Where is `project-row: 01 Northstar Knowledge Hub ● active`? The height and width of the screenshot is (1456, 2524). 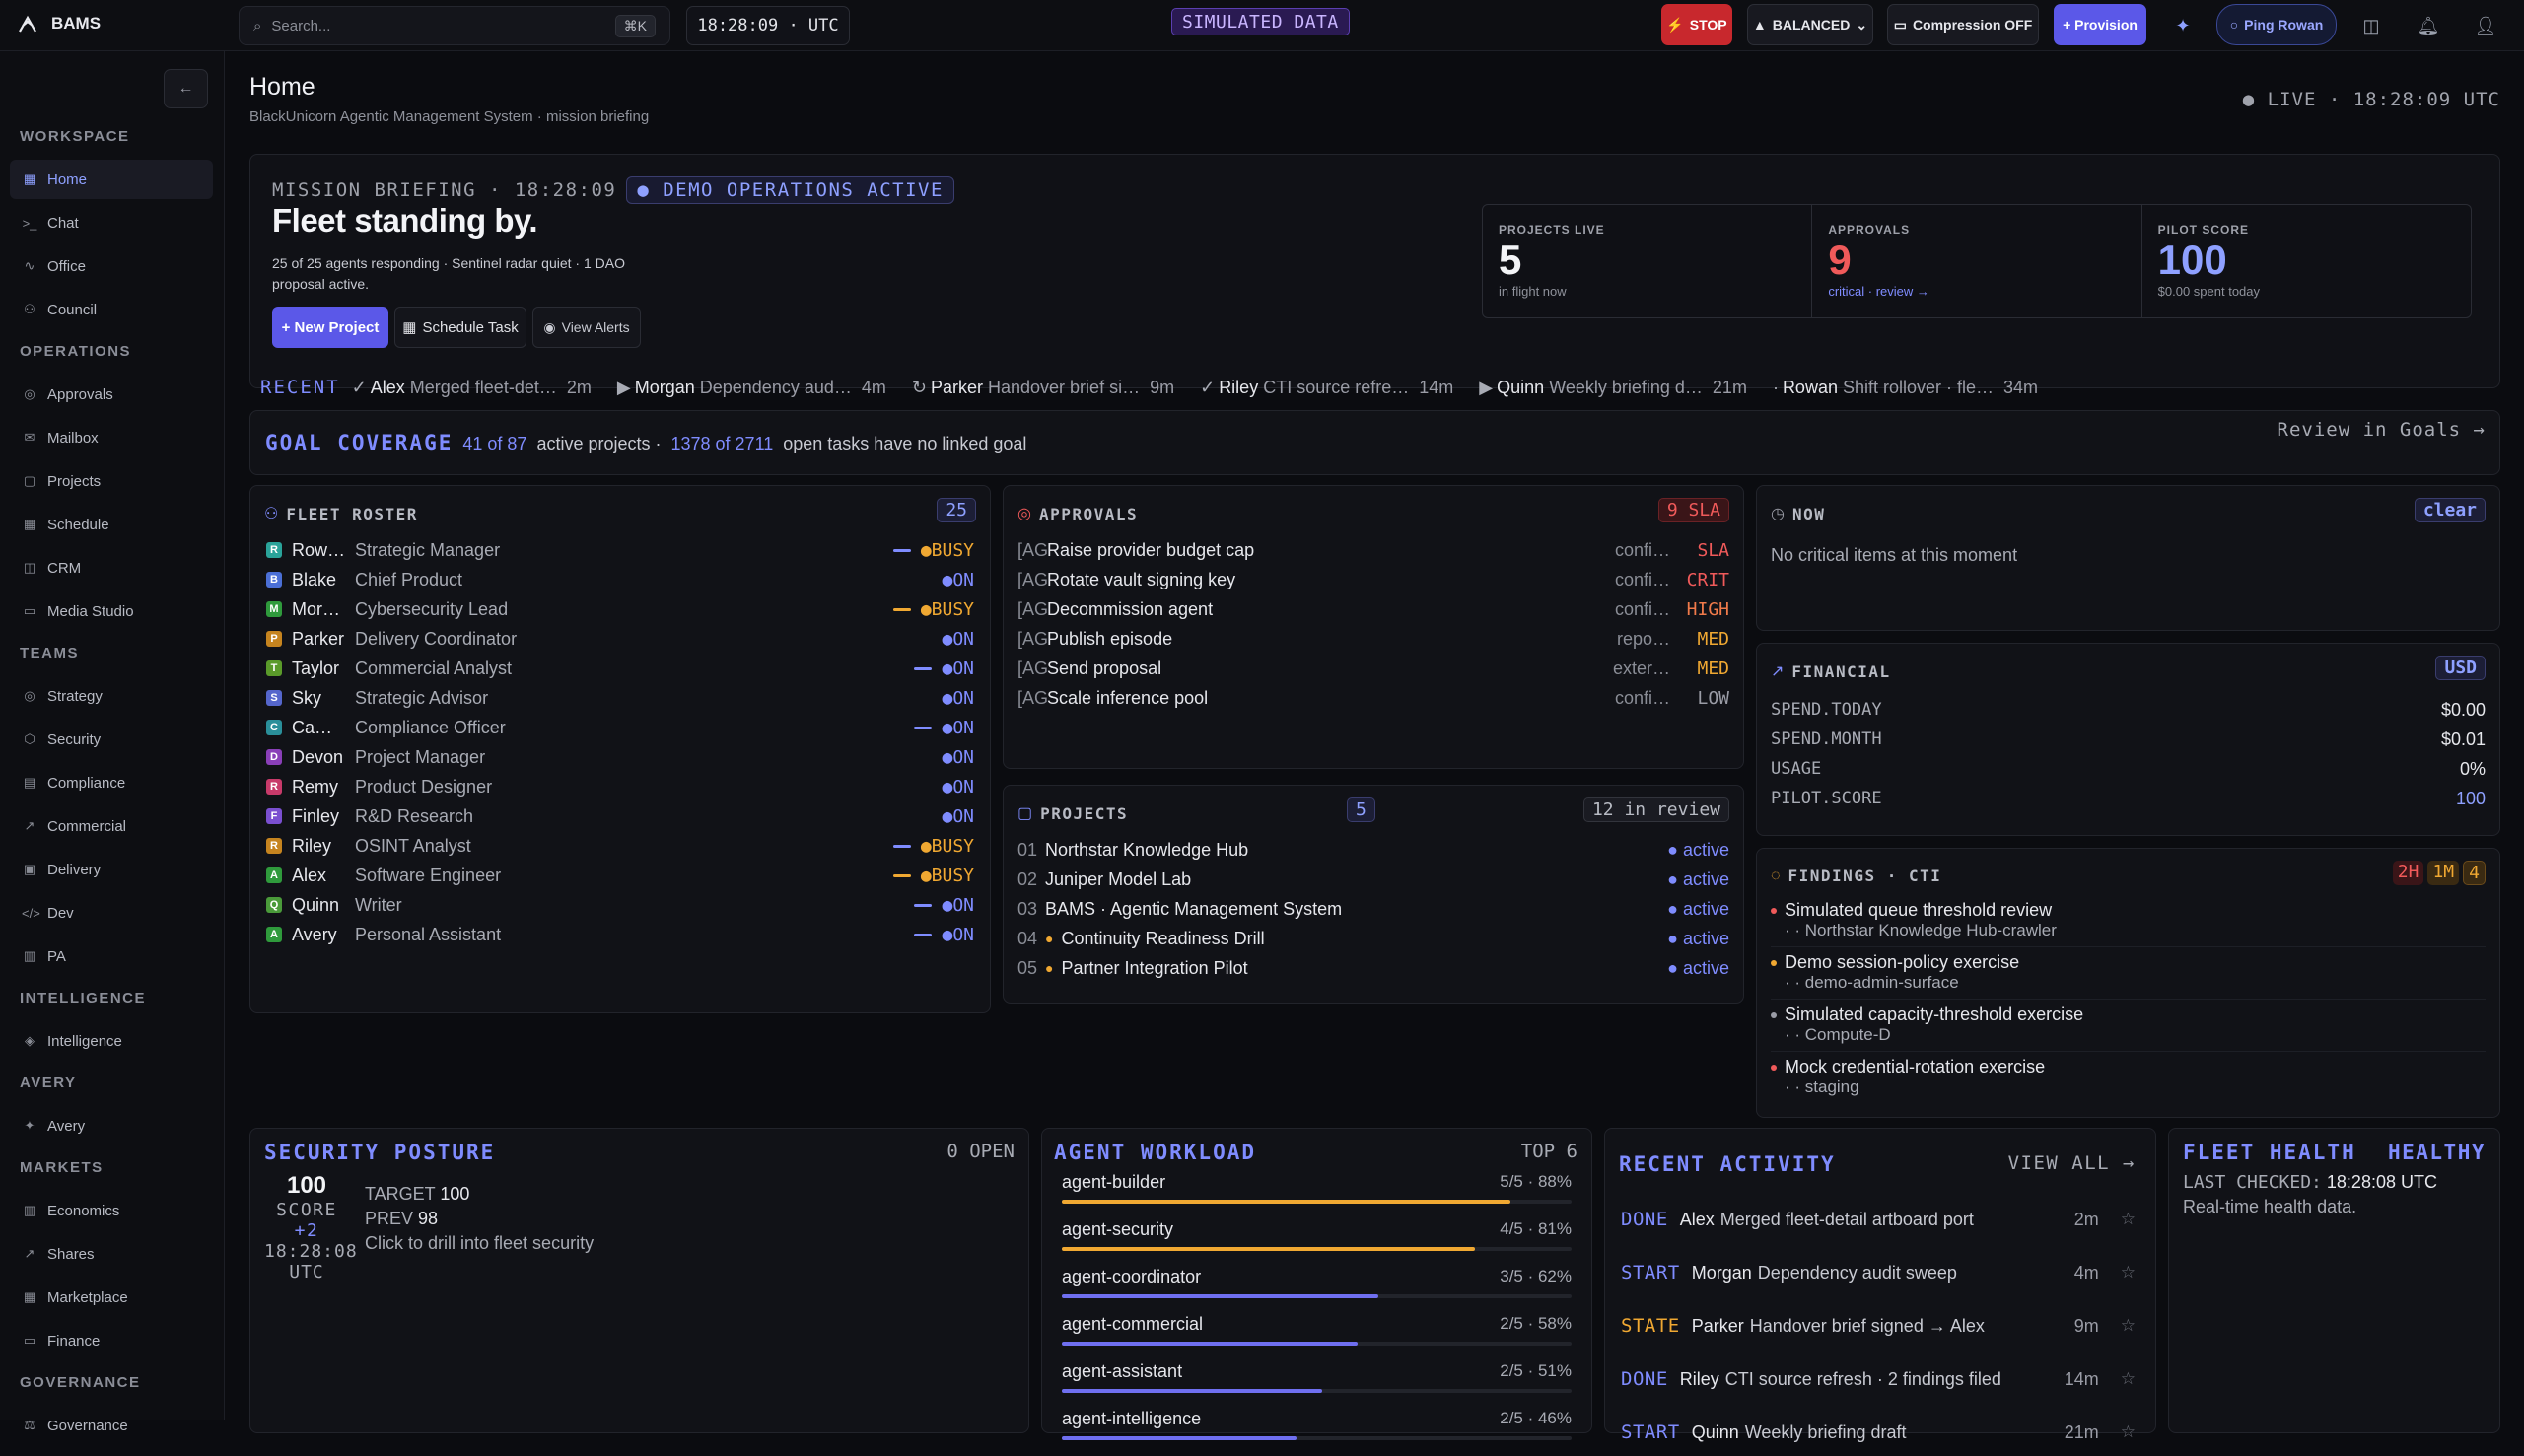 project-row: 01 Northstar Knowledge Hub ● active is located at coordinates (1373, 850).